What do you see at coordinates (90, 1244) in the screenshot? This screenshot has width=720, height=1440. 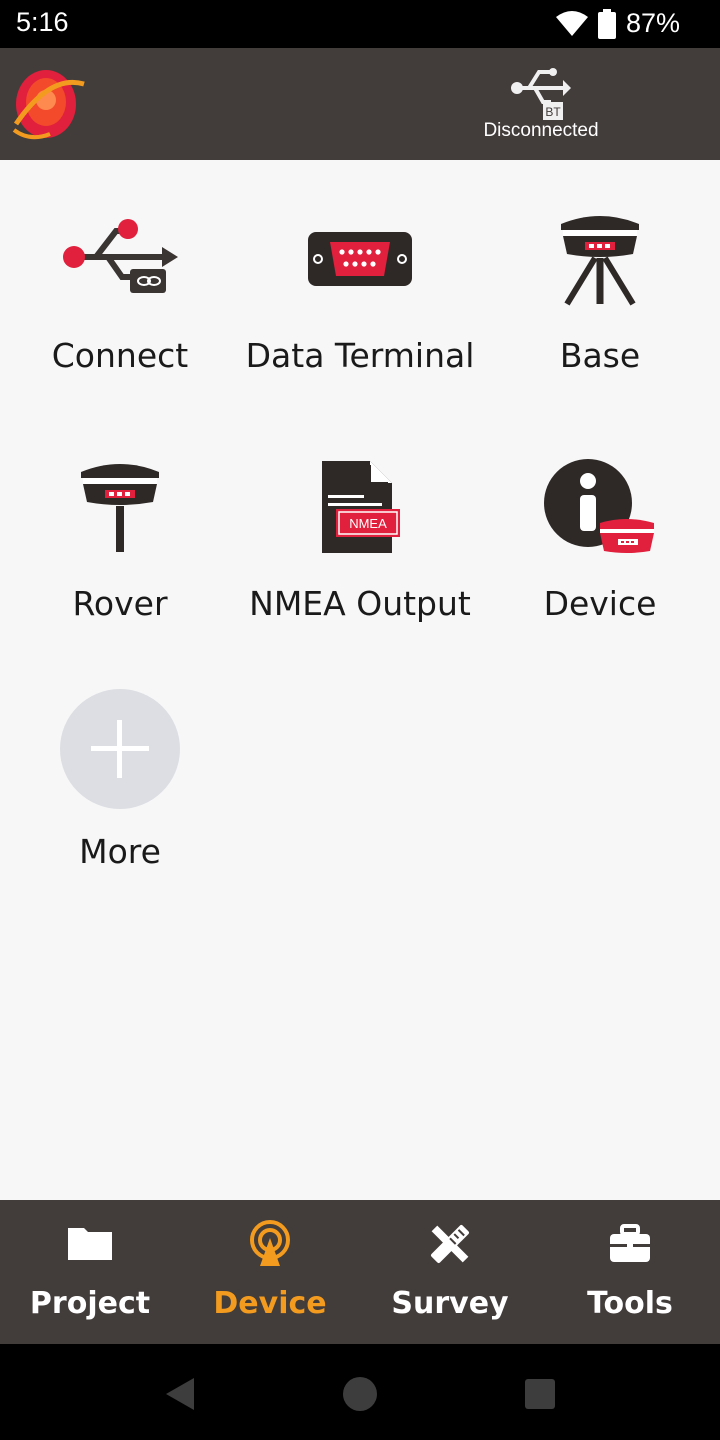 I see `folder-icon` at bounding box center [90, 1244].